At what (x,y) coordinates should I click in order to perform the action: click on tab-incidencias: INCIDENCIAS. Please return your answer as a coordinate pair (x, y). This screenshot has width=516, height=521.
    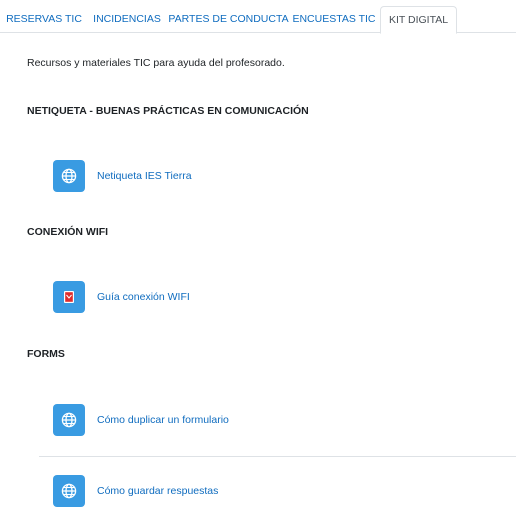
    Looking at the image, I should click on (127, 19).